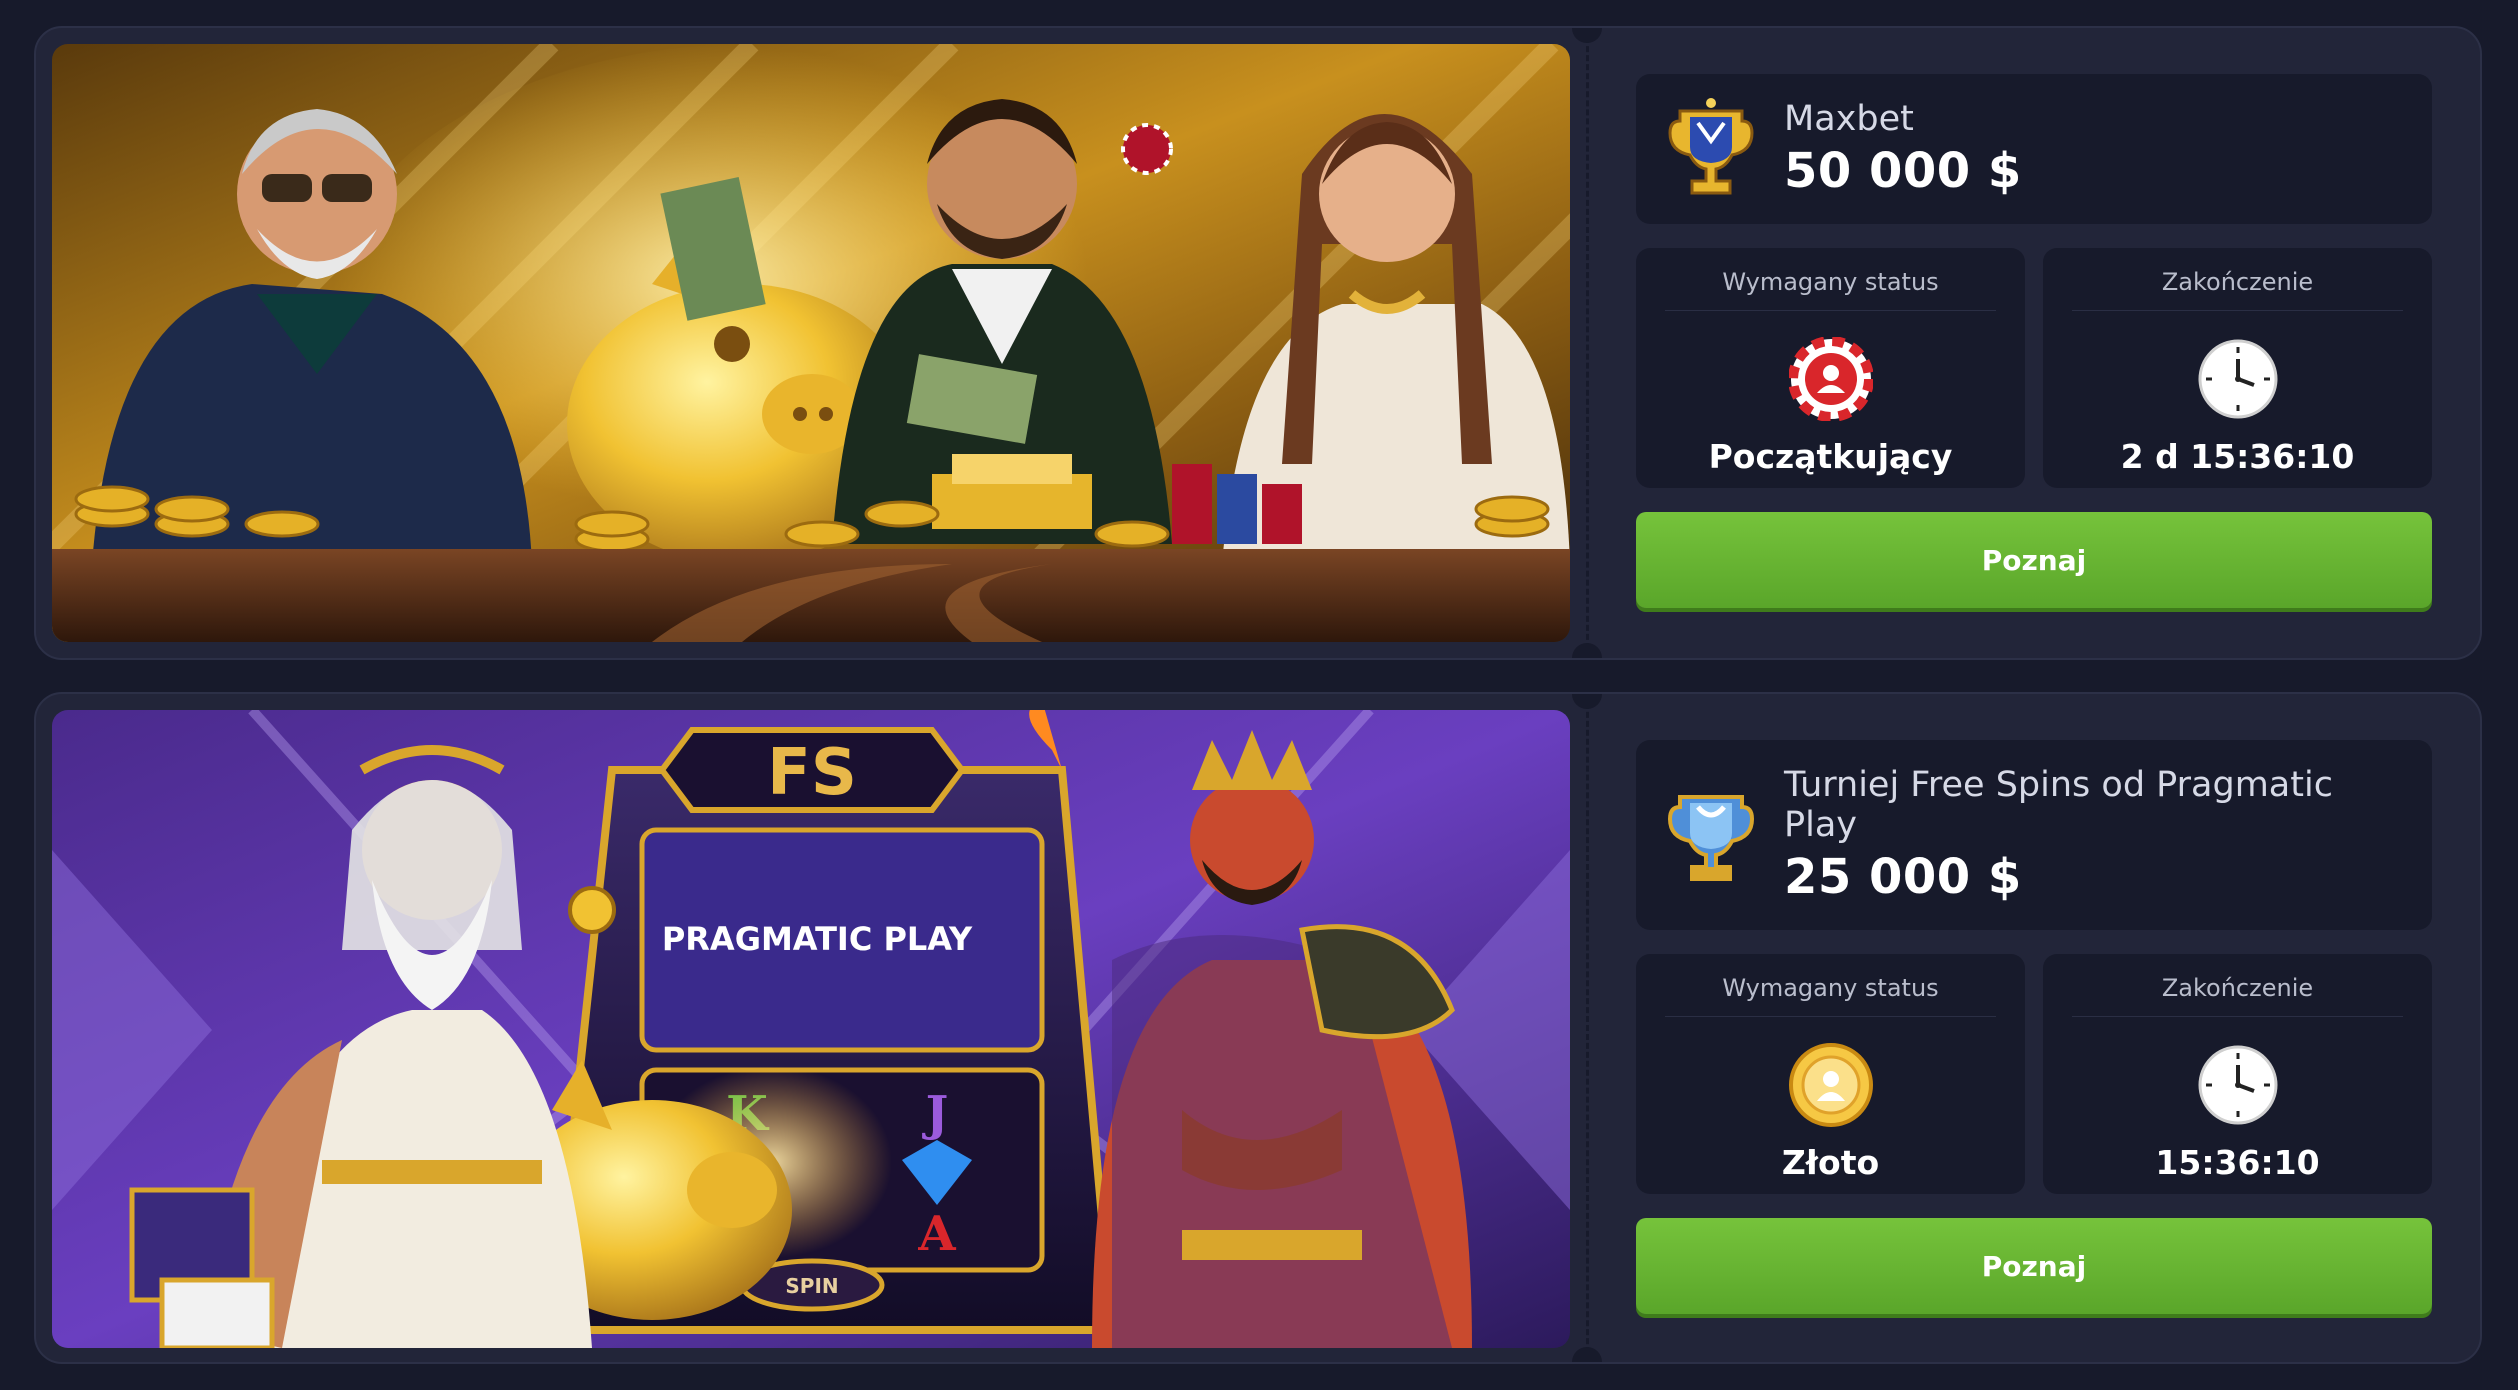 The width and height of the screenshot is (2518, 1390). Describe the element at coordinates (2237, 456) in the screenshot. I see `end-time-value: 2 d 15:36:10` at that location.